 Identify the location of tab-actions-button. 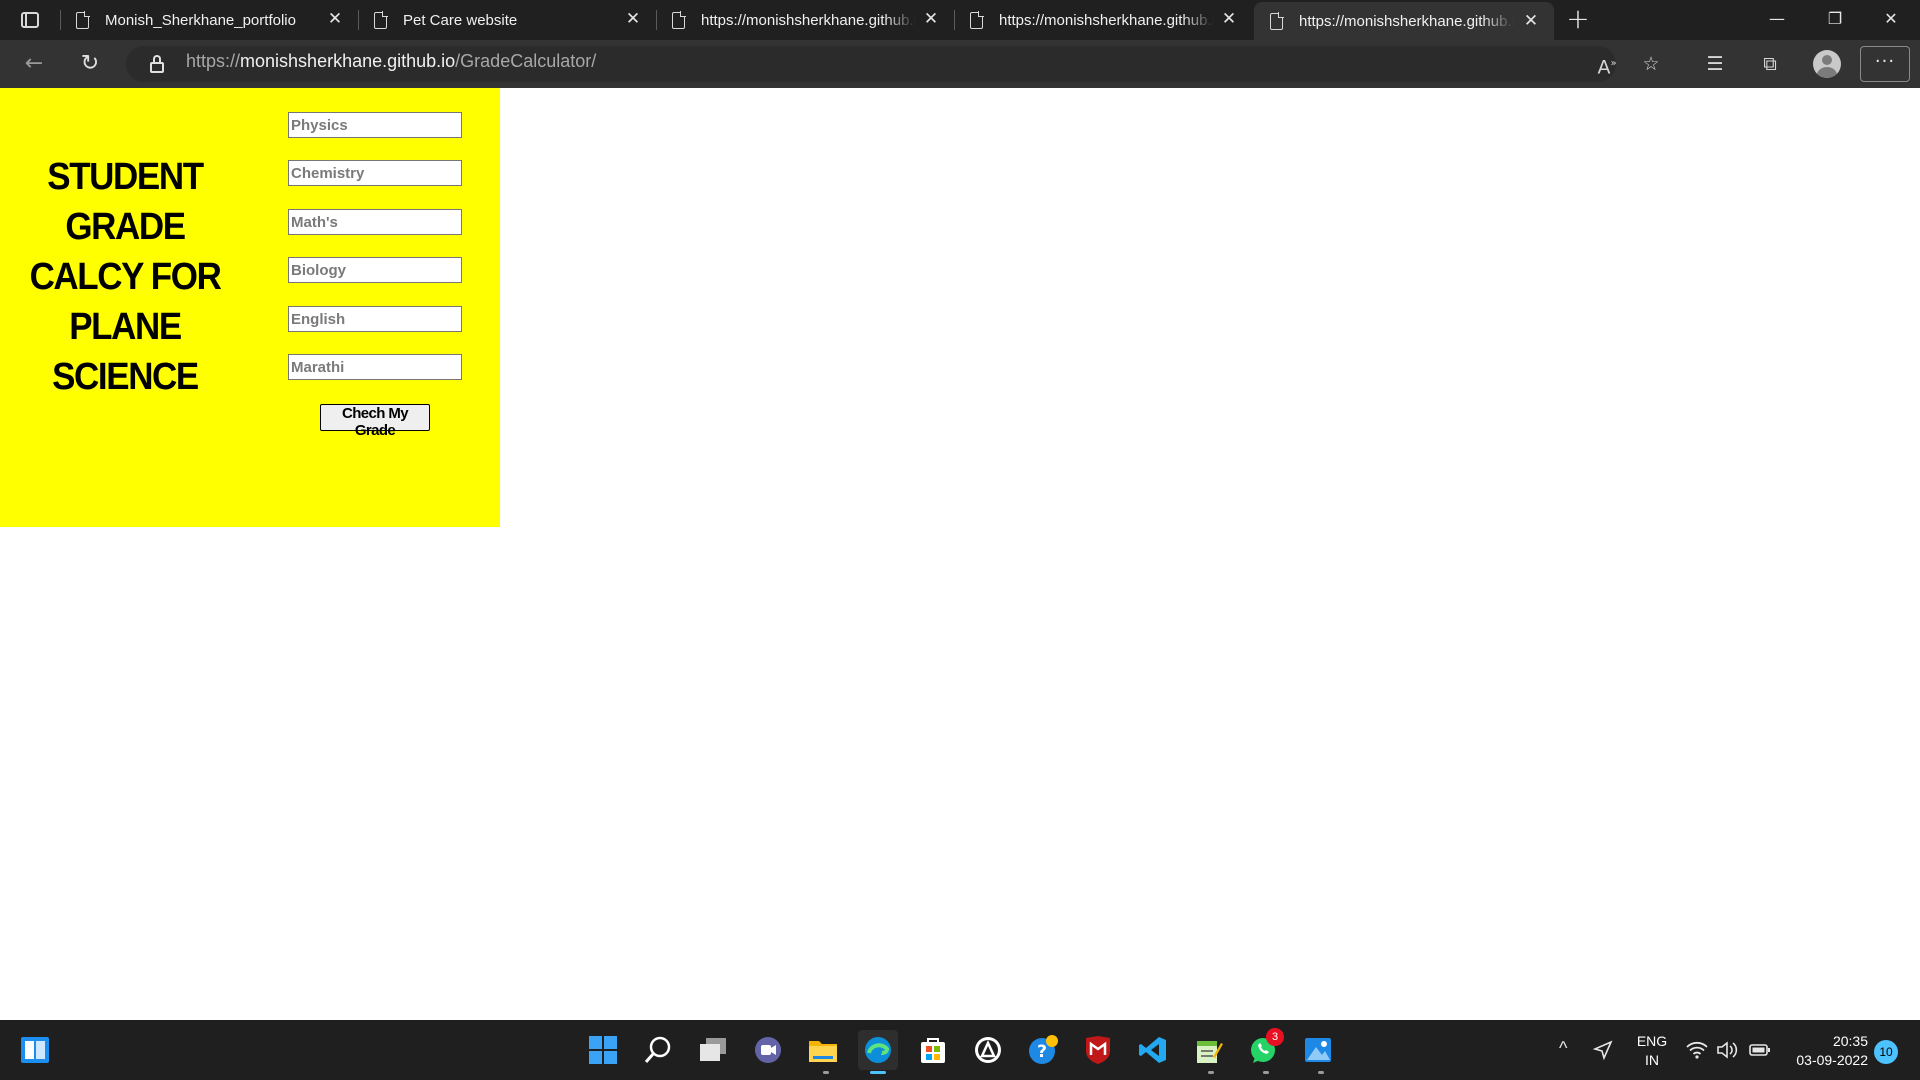
(30, 20).